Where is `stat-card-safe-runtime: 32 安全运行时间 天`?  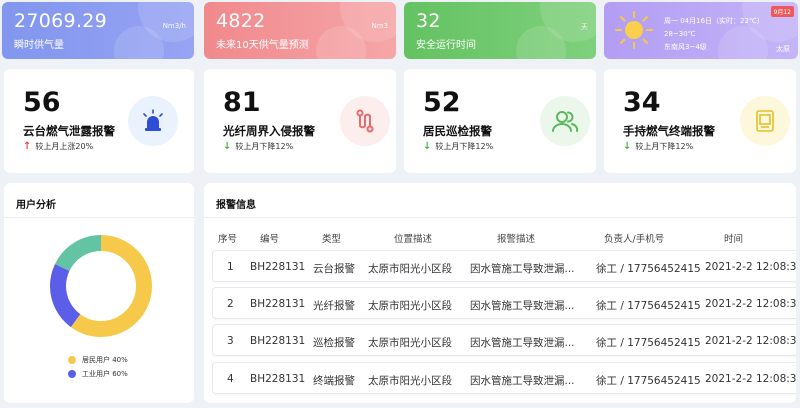 stat-card-safe-runtime: 32 安全运行时间 天 is located at coordinates (500, 30).